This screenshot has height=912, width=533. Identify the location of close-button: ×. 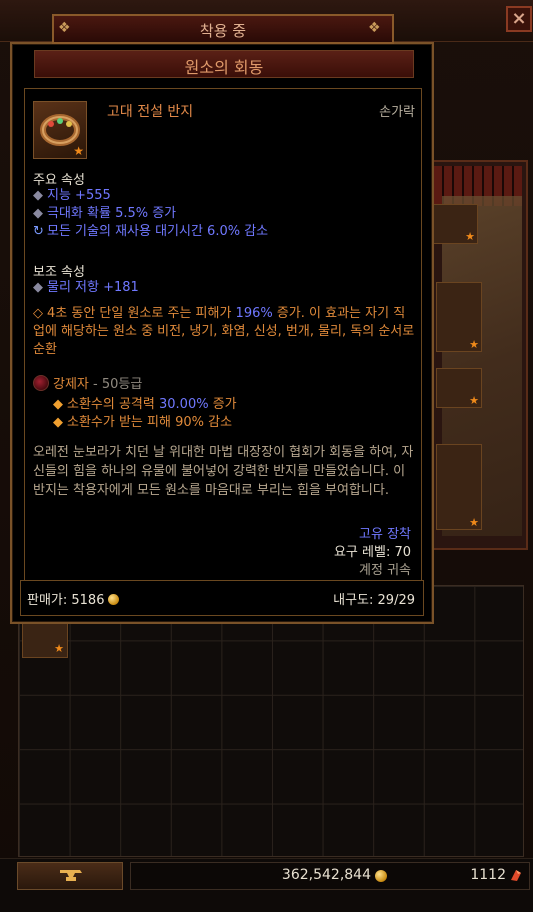
(519, 19).